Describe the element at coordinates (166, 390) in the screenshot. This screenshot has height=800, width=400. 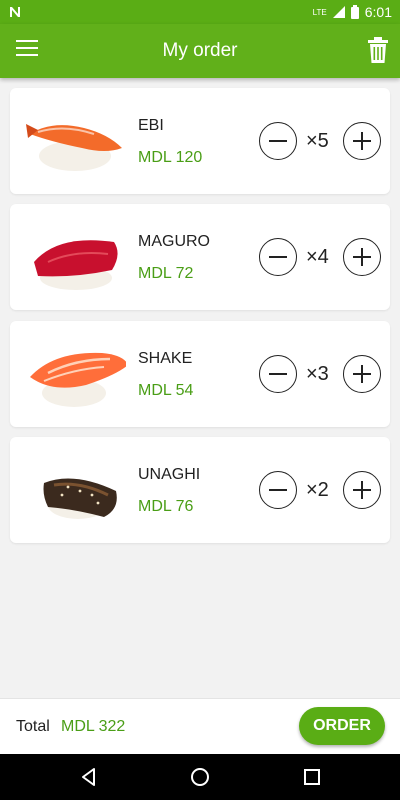
I see `item-price: MDL 54` at that location.